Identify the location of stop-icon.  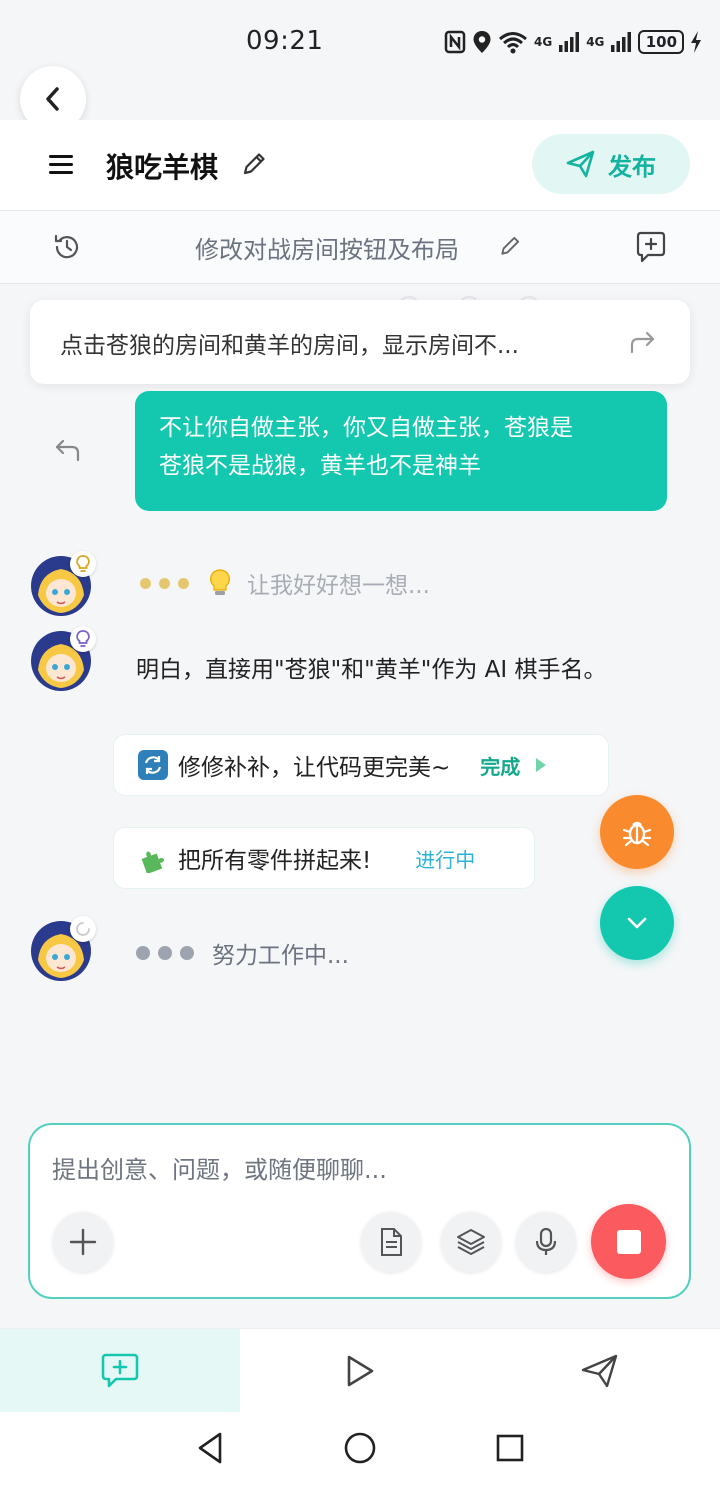
(628, 1241).